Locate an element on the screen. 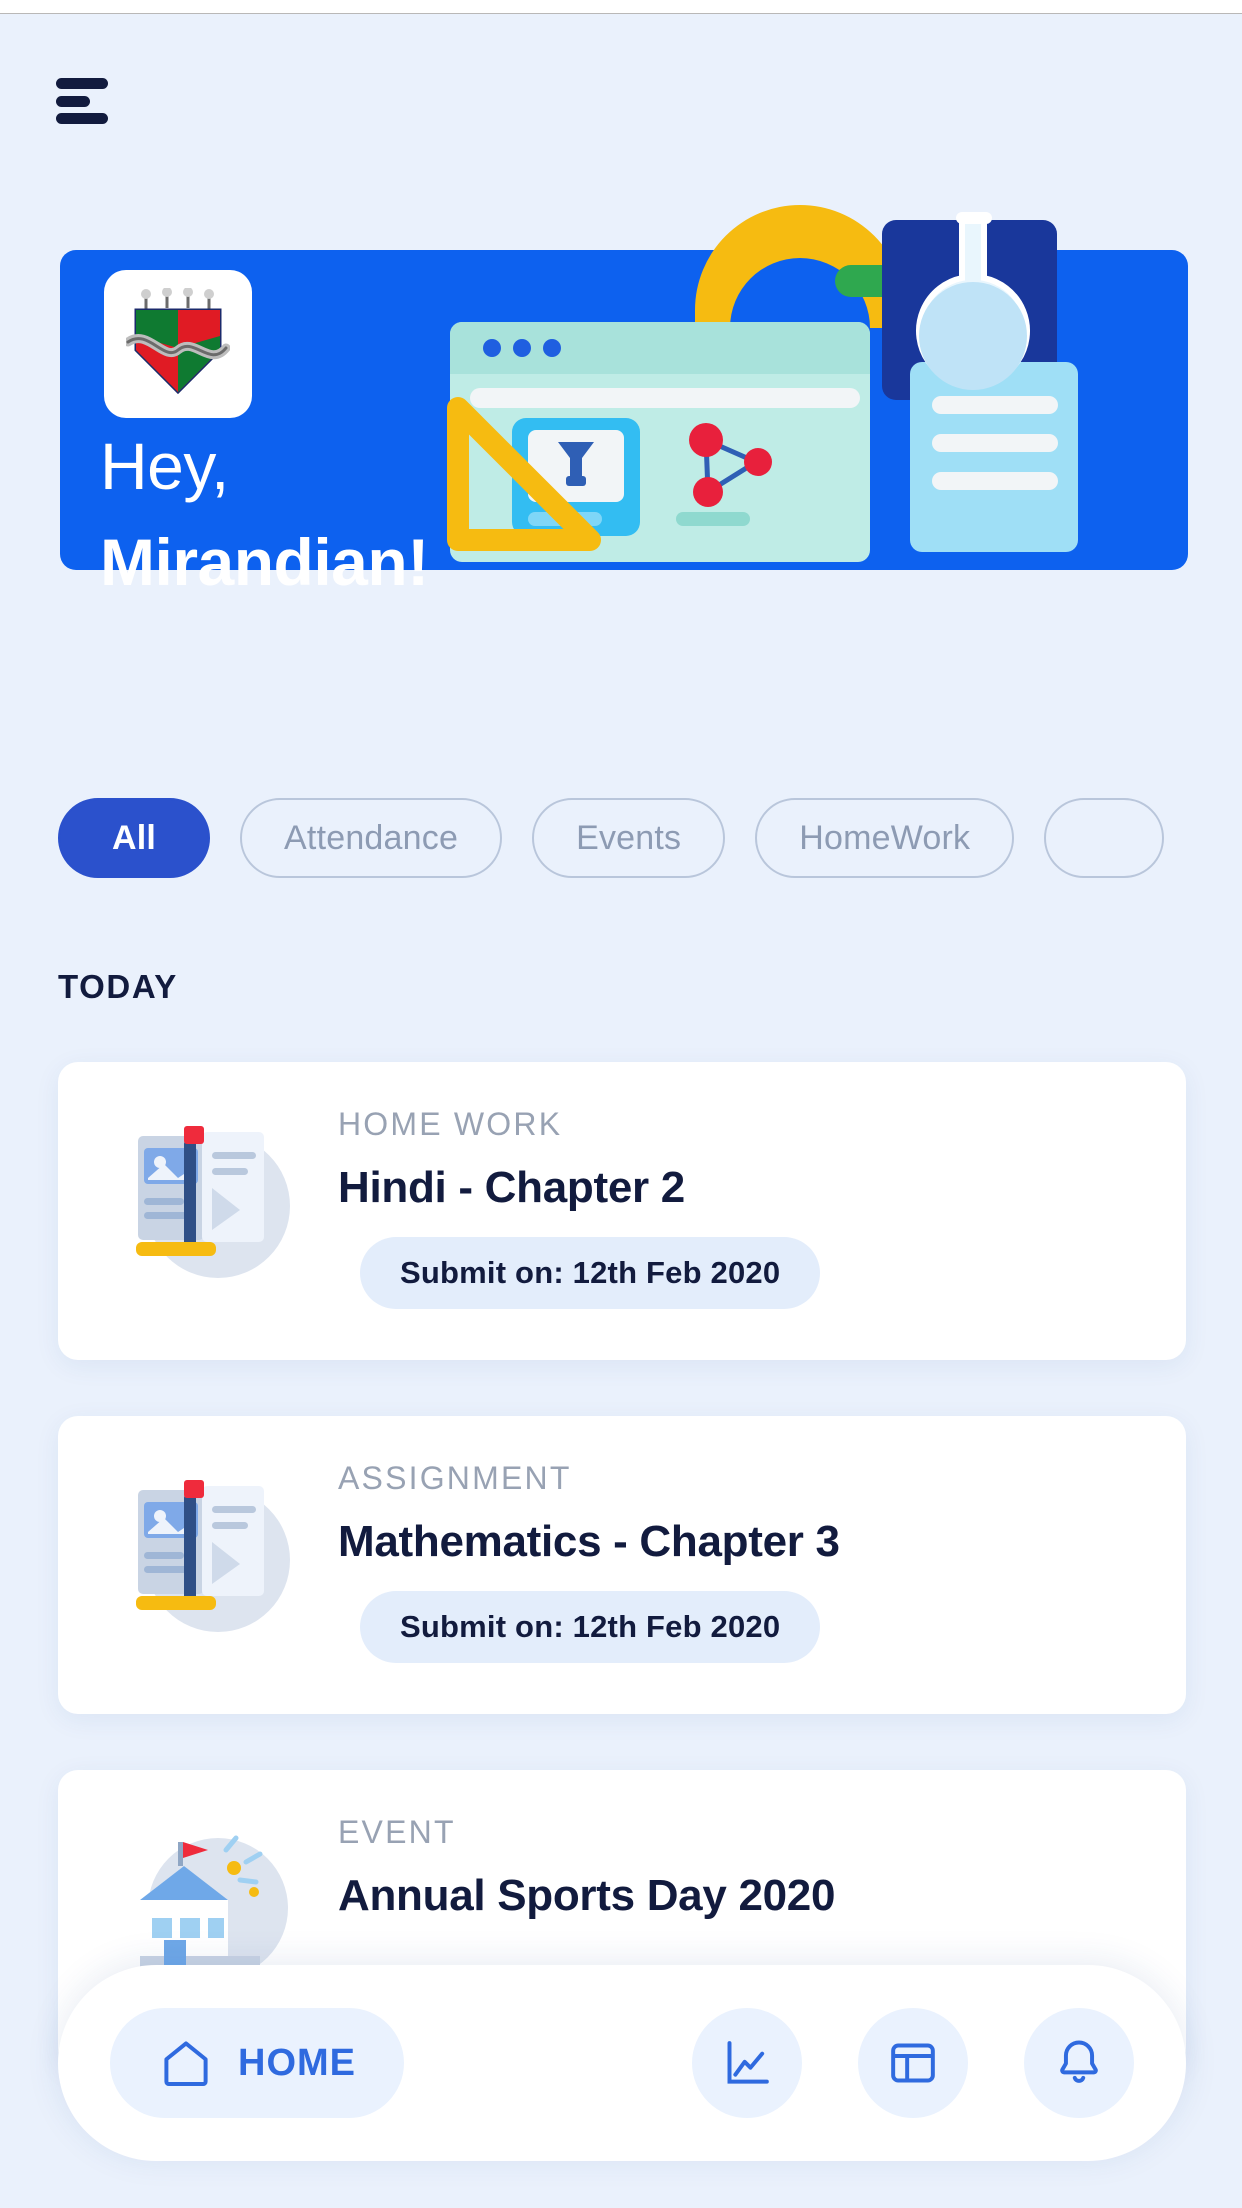 The height and width of the screenshot is (2208, 1242). nav-item-reports is located at coordinates (747, 2063).